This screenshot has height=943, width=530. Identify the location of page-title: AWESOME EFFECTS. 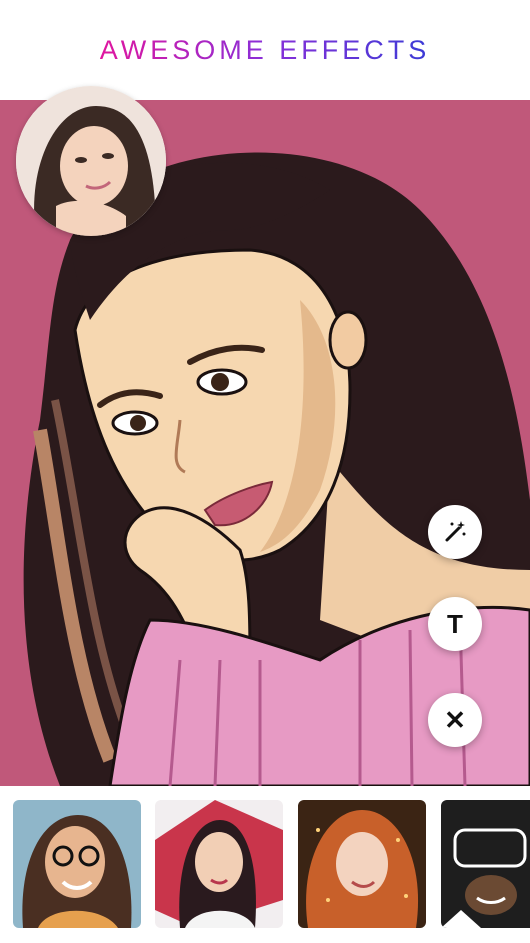
(265, 49).